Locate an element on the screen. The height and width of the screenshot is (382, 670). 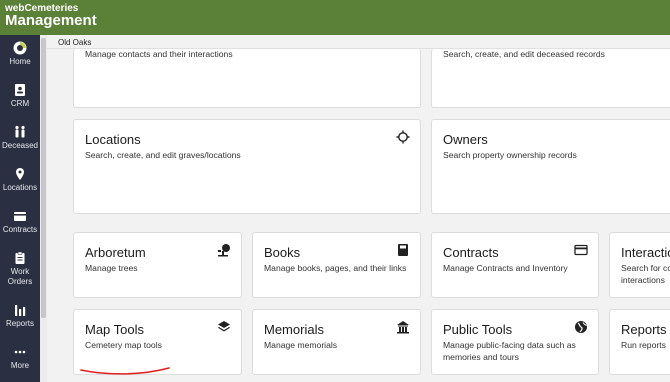
nav-home-label: Home is located at coordinates (20, 61).